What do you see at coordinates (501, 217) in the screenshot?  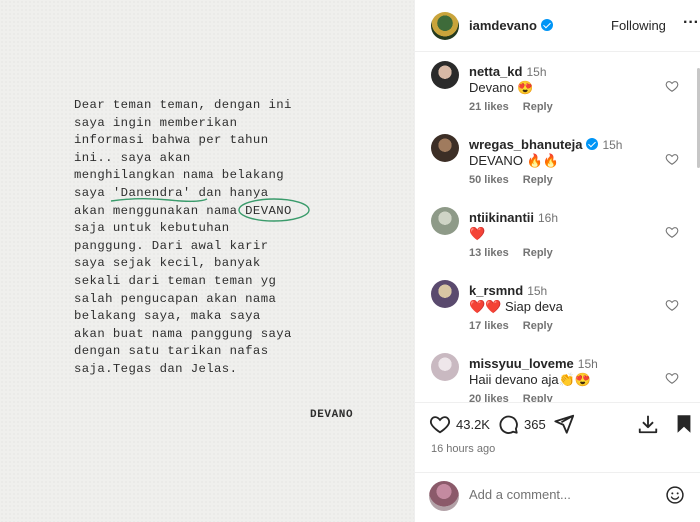 I see `commenter-username: ntiikinantii` at bounding box center [501, 217].